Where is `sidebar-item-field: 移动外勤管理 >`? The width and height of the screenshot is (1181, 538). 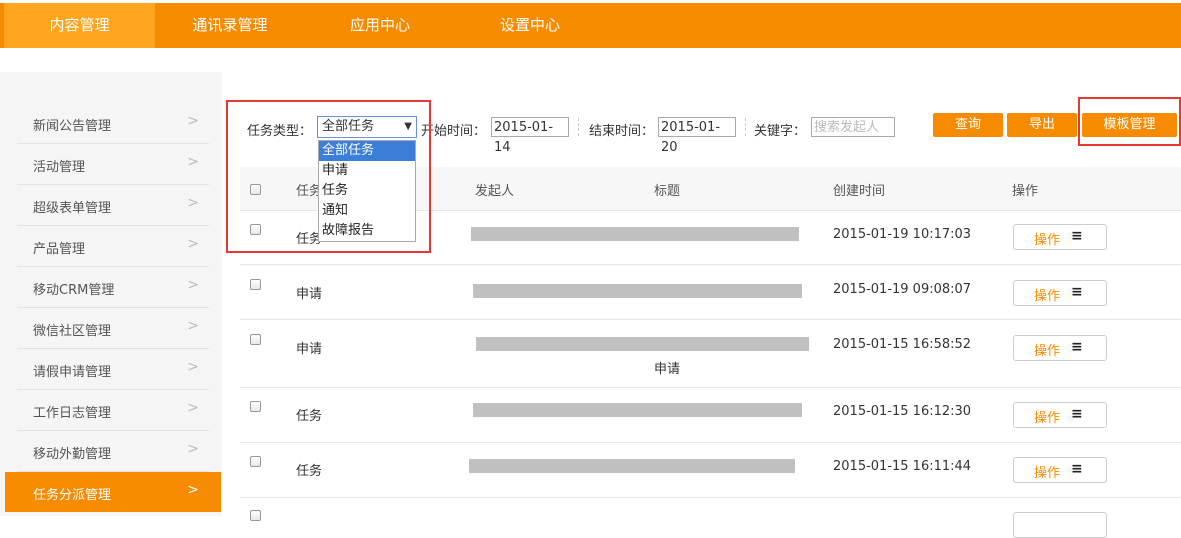 sidebar-item-field: 移动外勤管理 > is located at coordinates (113, 451).